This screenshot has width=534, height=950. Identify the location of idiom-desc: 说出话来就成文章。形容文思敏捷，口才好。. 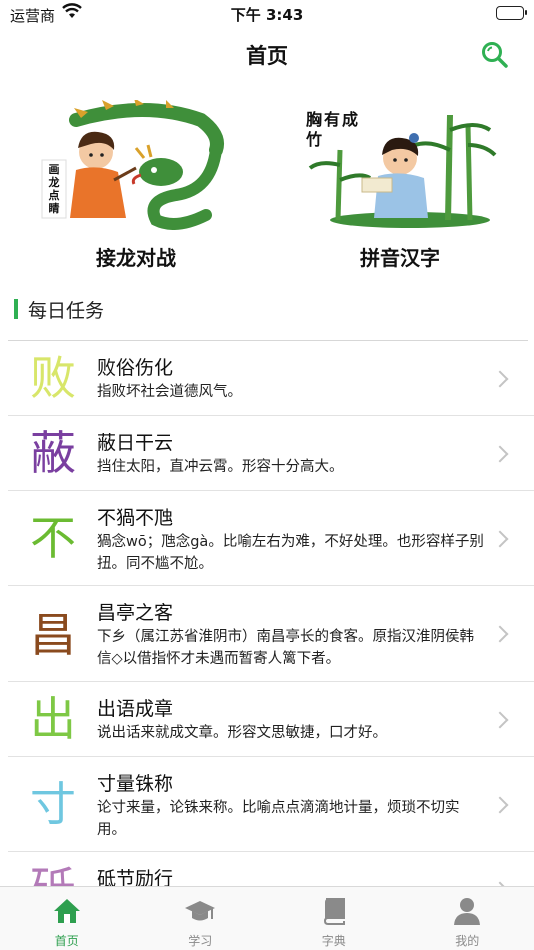
(242, 733).